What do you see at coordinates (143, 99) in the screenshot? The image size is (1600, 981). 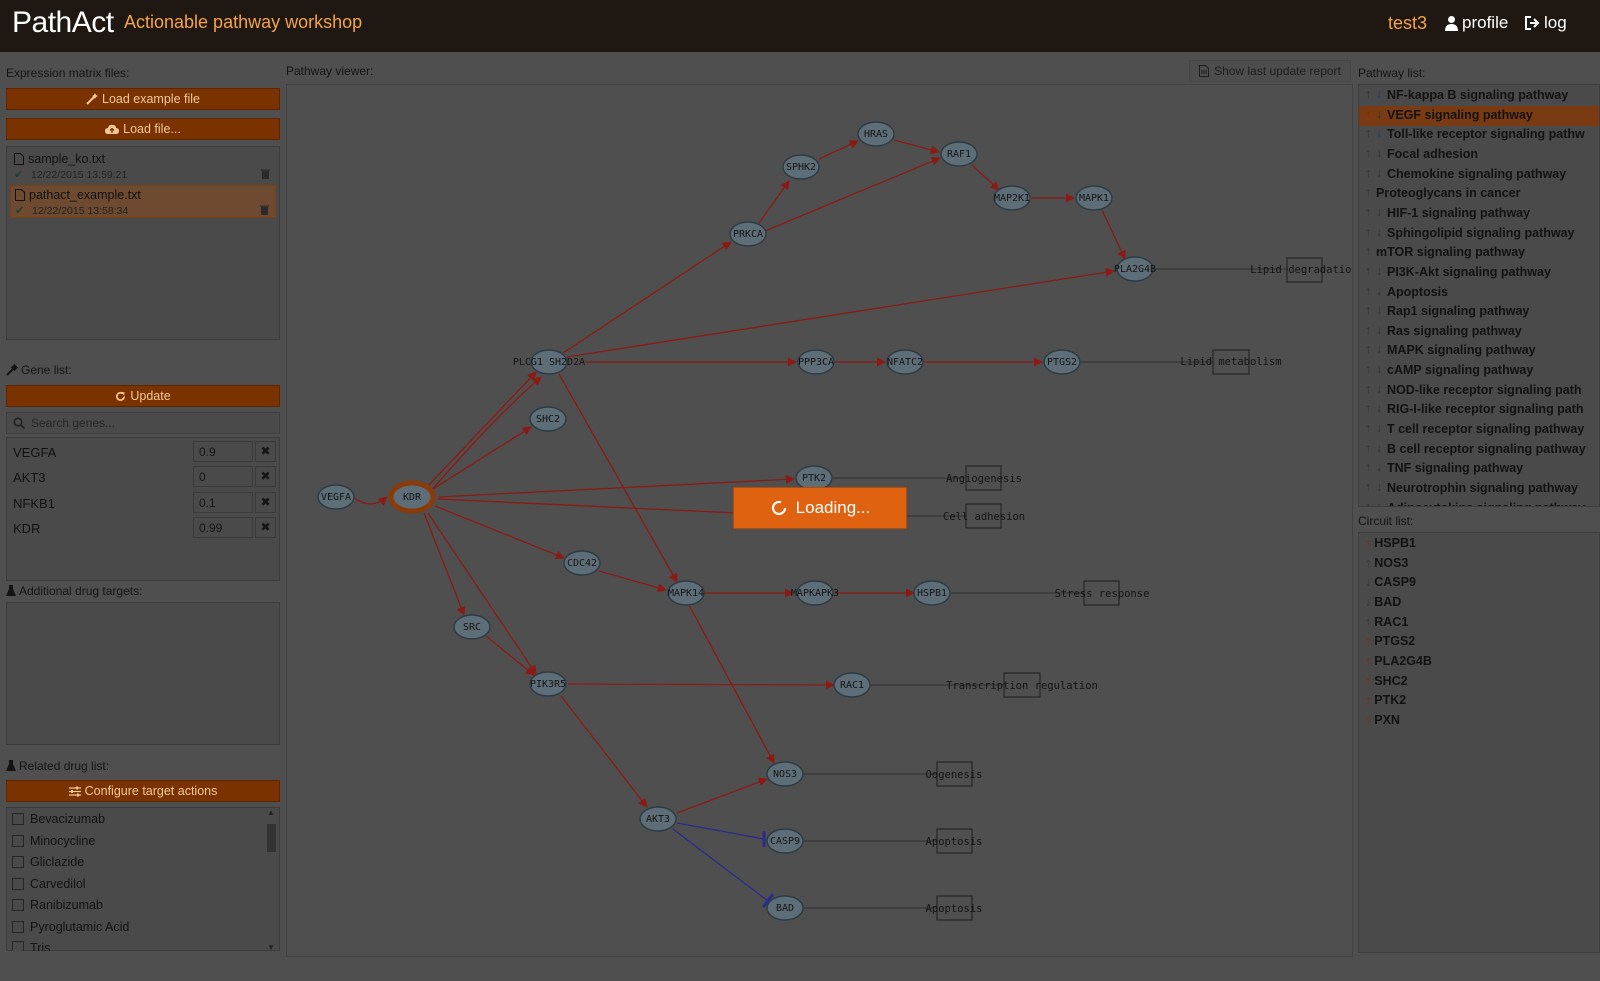 I see `load-example-button: Load example file` at bounding box center [143, 99].